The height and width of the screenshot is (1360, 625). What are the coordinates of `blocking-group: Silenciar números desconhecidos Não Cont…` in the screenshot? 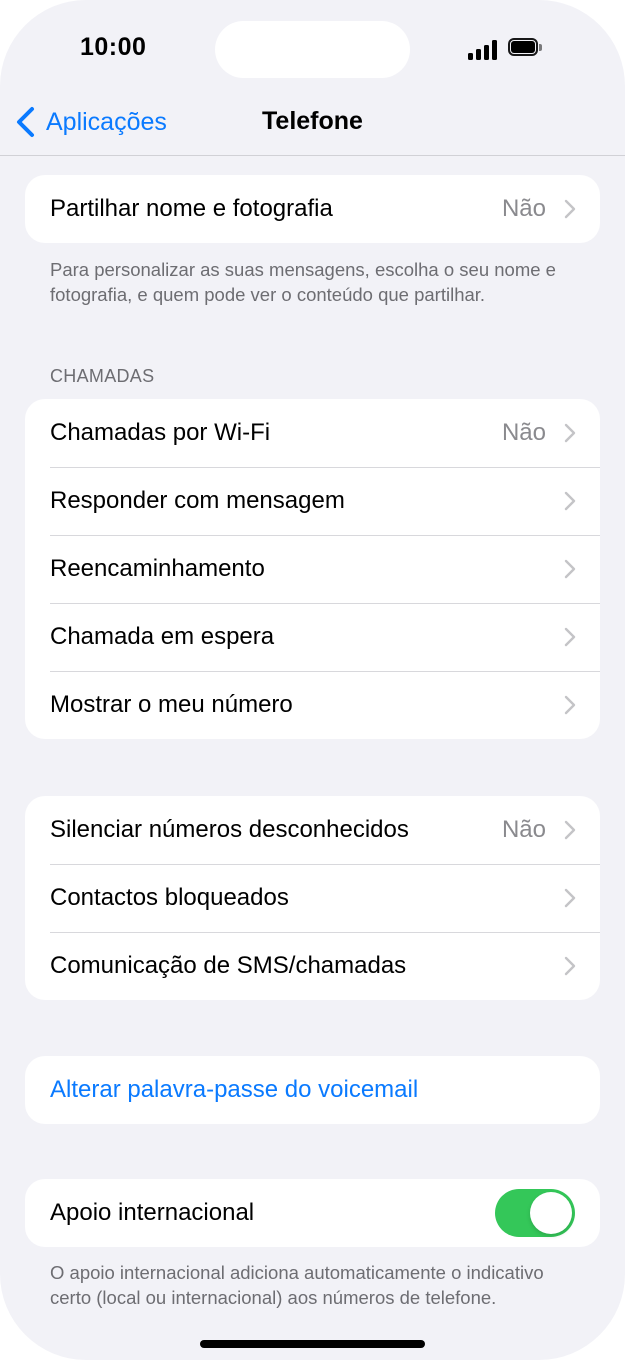 It's located at (312, 898).